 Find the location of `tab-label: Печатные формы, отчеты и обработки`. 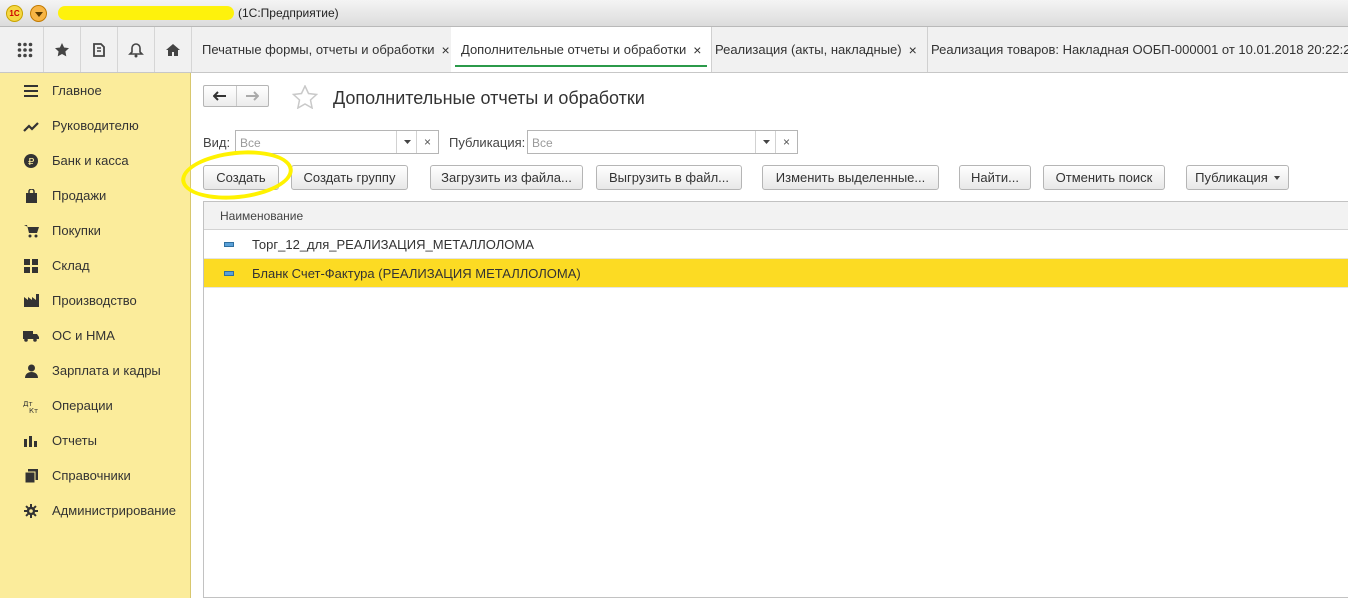

tab-label: Печатные формы, отчеты и обработки is located at coordinates (318, 49).